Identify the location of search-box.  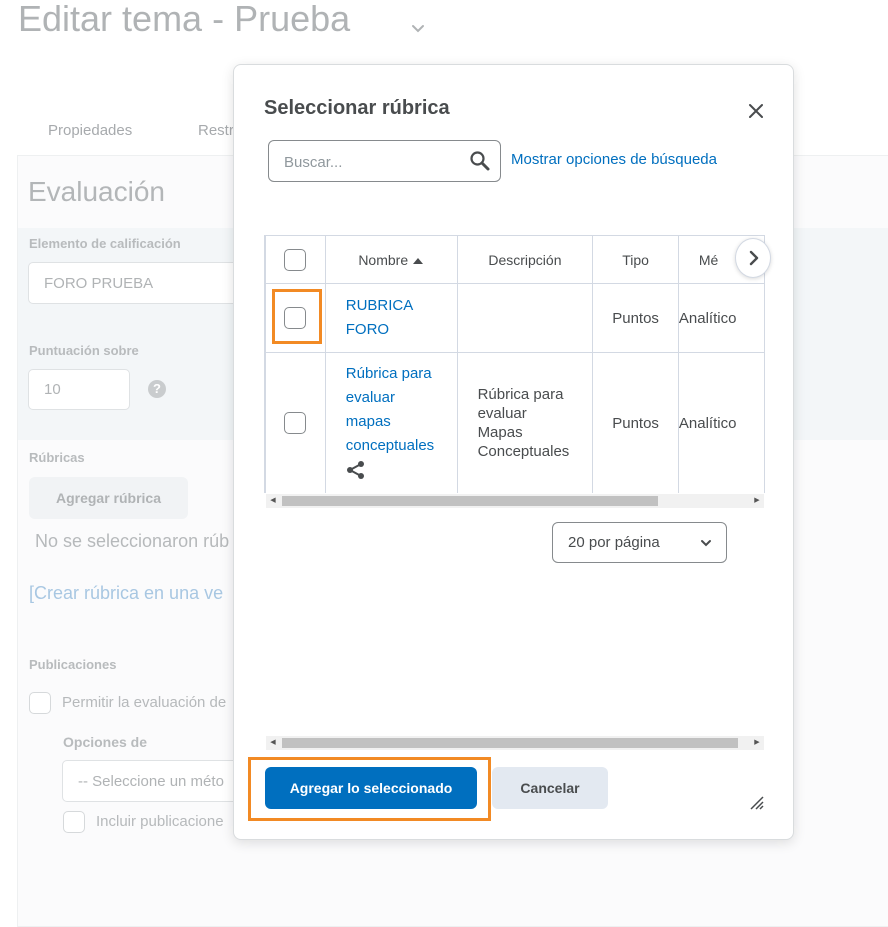
(384, 161).